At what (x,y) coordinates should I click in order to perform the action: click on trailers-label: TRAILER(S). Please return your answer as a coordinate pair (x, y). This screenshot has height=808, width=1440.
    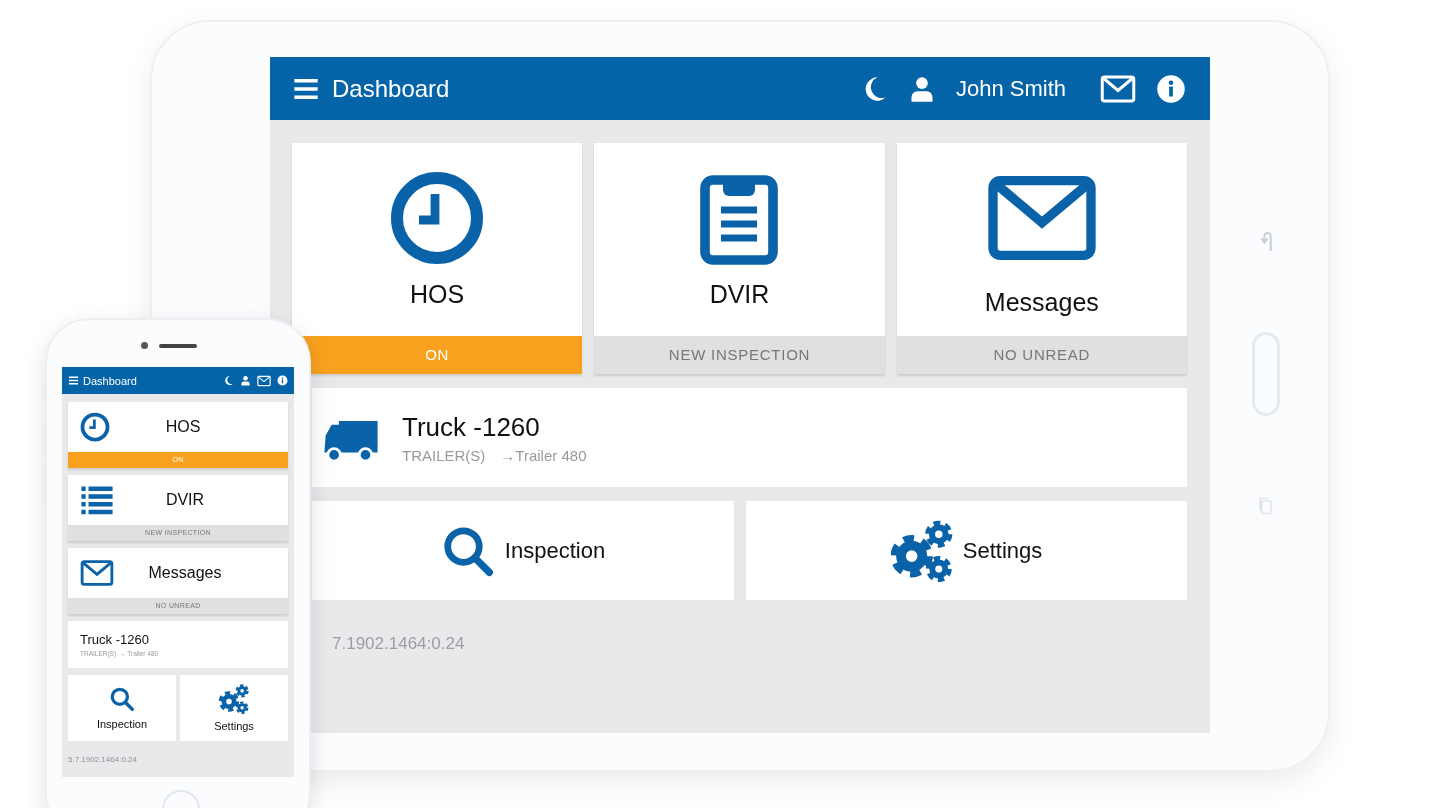
    Looking at the image, I should click on (444, 455).